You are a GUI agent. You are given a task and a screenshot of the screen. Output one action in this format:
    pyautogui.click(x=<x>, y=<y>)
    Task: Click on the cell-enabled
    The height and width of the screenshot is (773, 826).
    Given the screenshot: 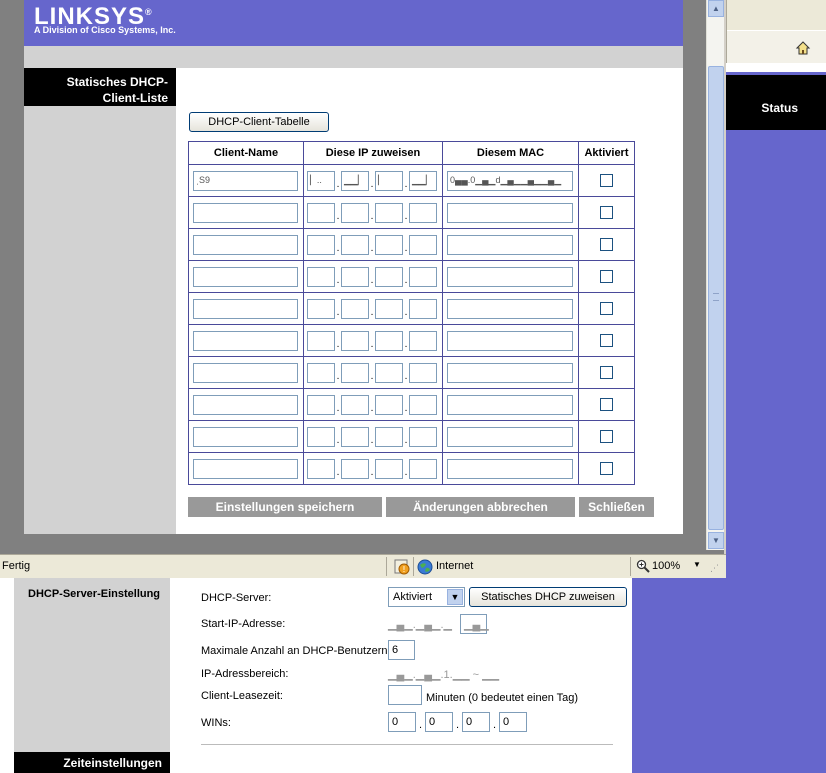 What is the action you would take?
    pyautogui.click(x=606, y=212)
    